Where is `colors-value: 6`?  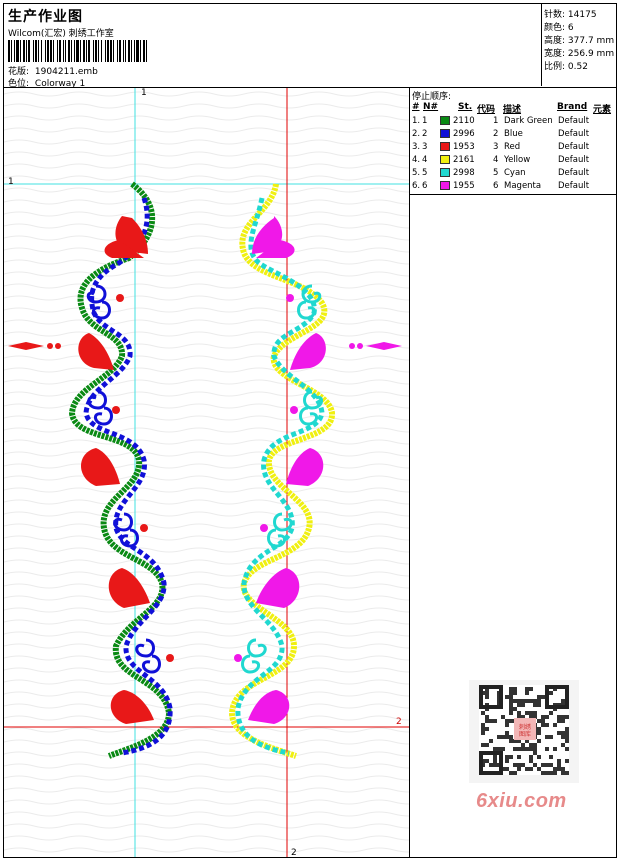
colors-value: 6 is located at coordinates (570, 28).